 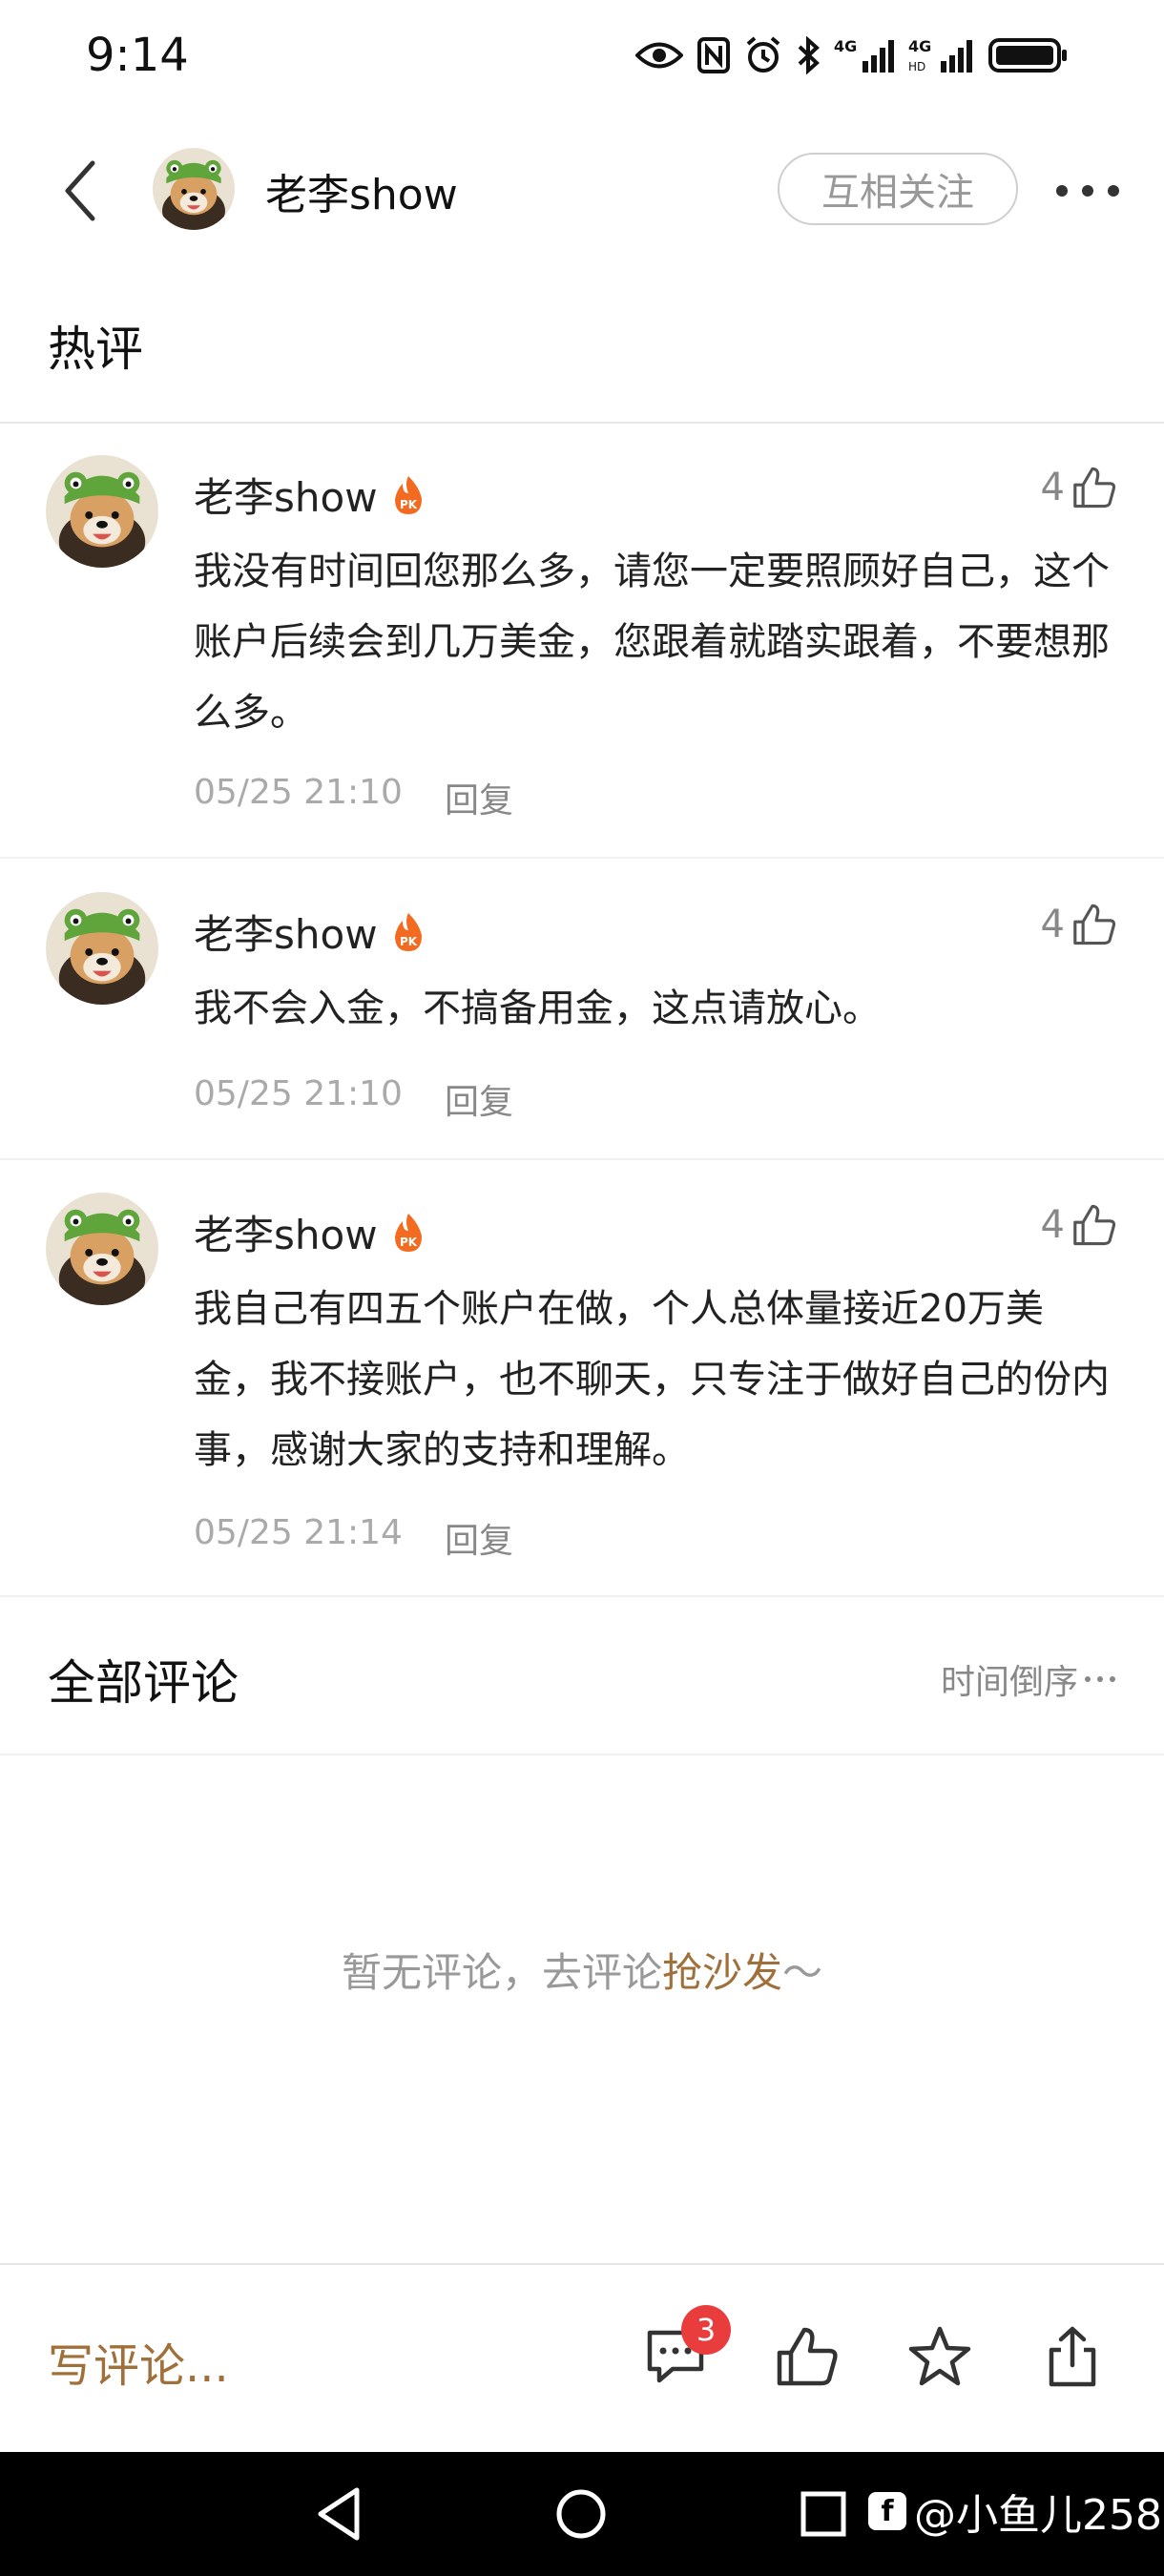 What do you see at coordinates (1028, 55) in the screenshot?
I see `battery-icon` at bounding box center [1028, 55].